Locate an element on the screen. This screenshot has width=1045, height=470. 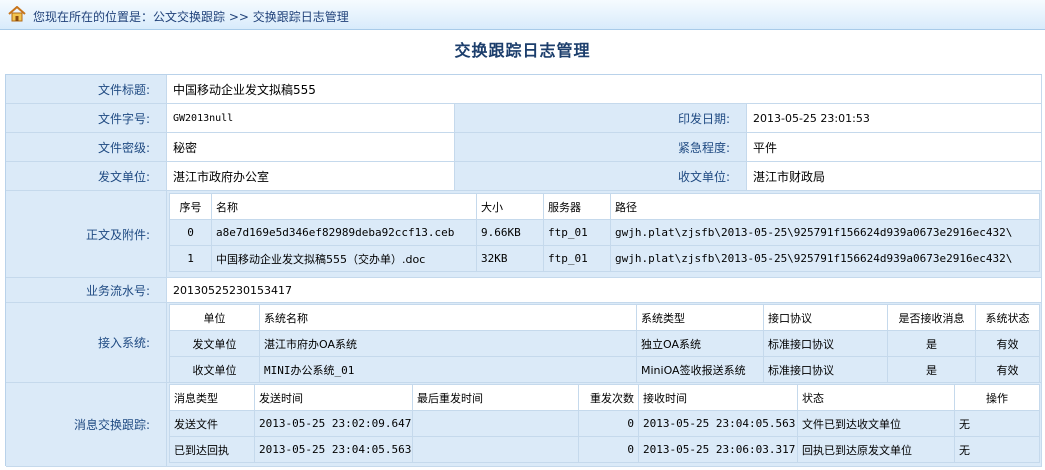
access-header-unit: 单位 is located at coordinates (214, 317).